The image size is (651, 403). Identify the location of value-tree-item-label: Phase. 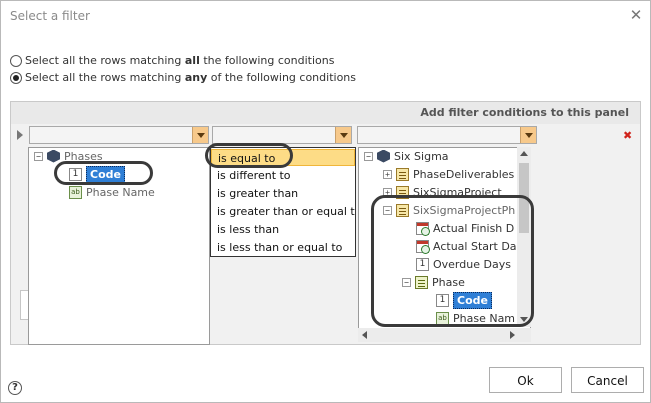
(448, 282).